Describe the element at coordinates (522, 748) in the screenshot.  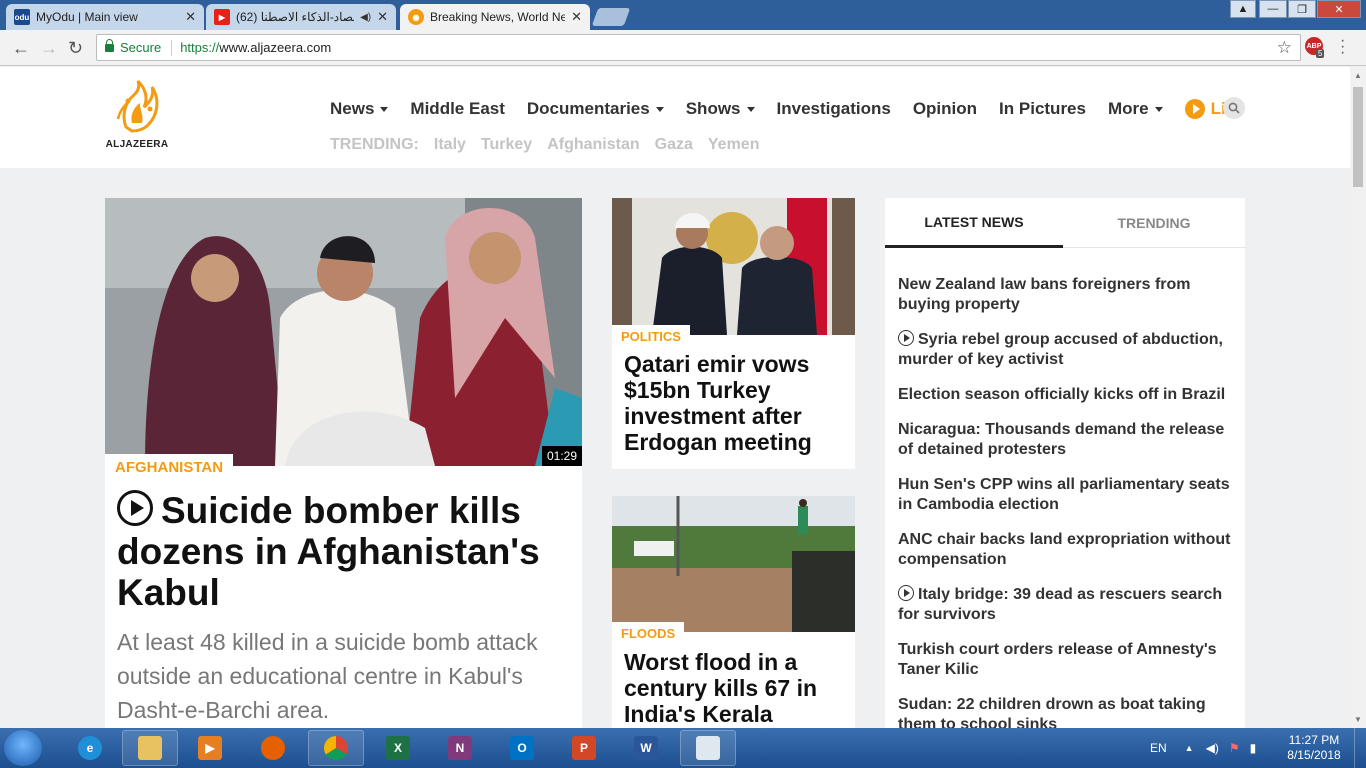
I see `taskbar-outlook: O` at that location.